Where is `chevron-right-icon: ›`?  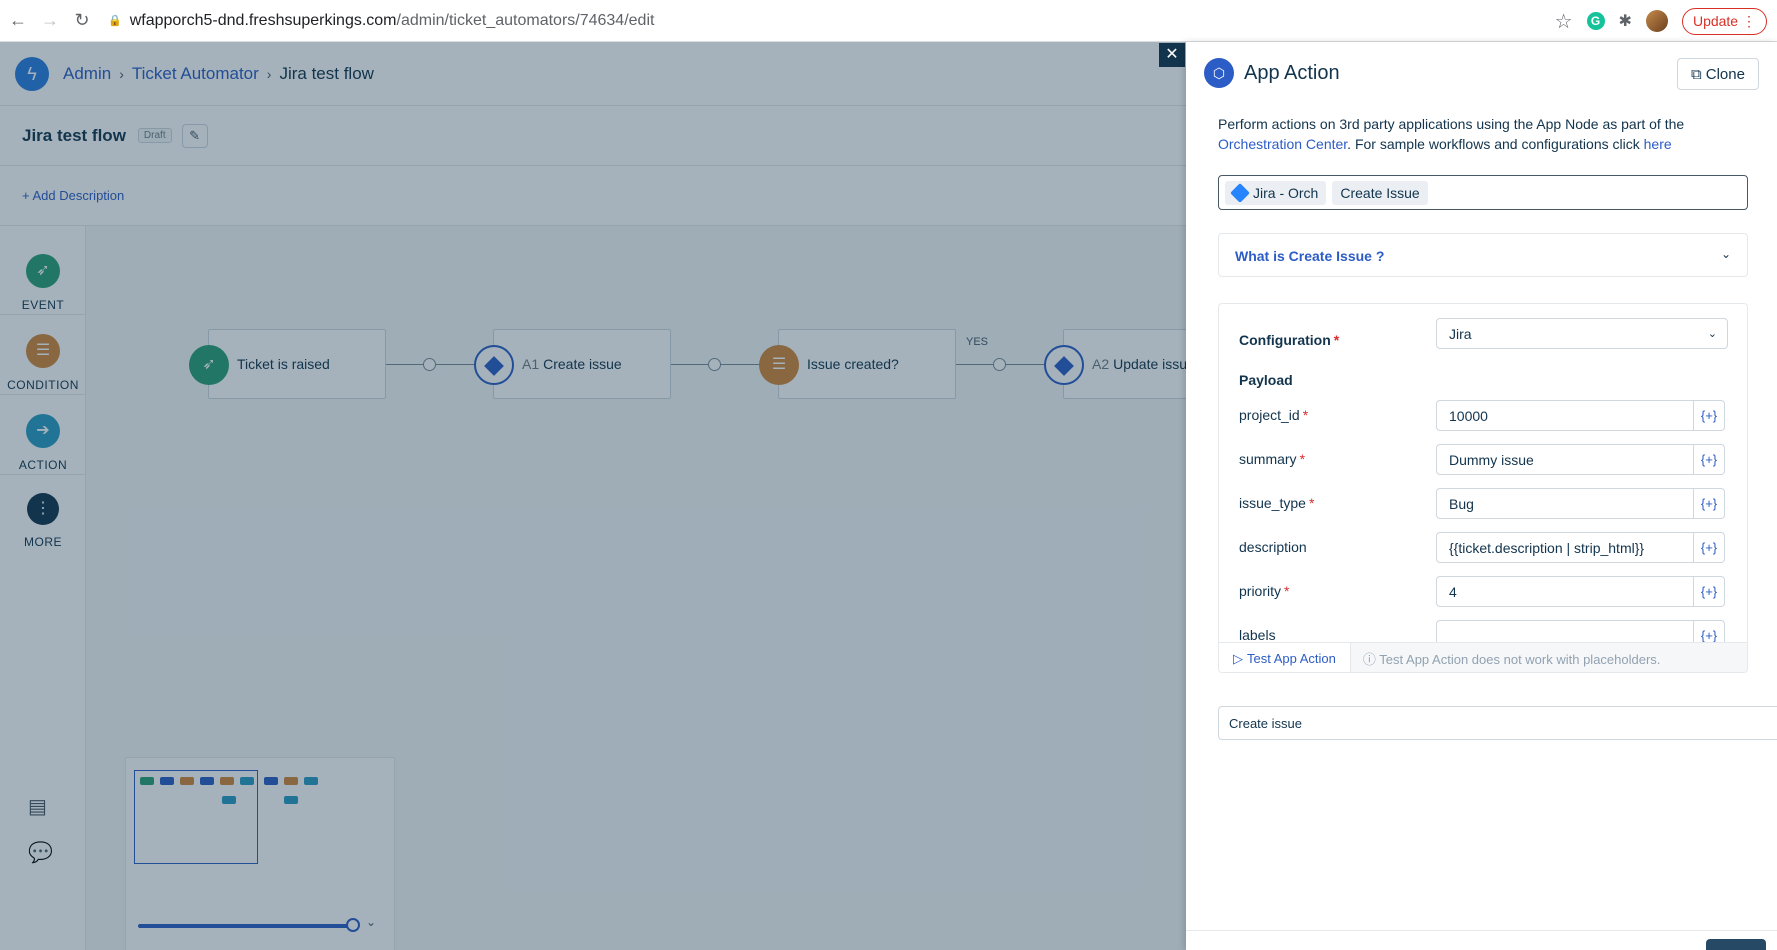 chevron-right-icon: › is located at coordinates (269, 73).